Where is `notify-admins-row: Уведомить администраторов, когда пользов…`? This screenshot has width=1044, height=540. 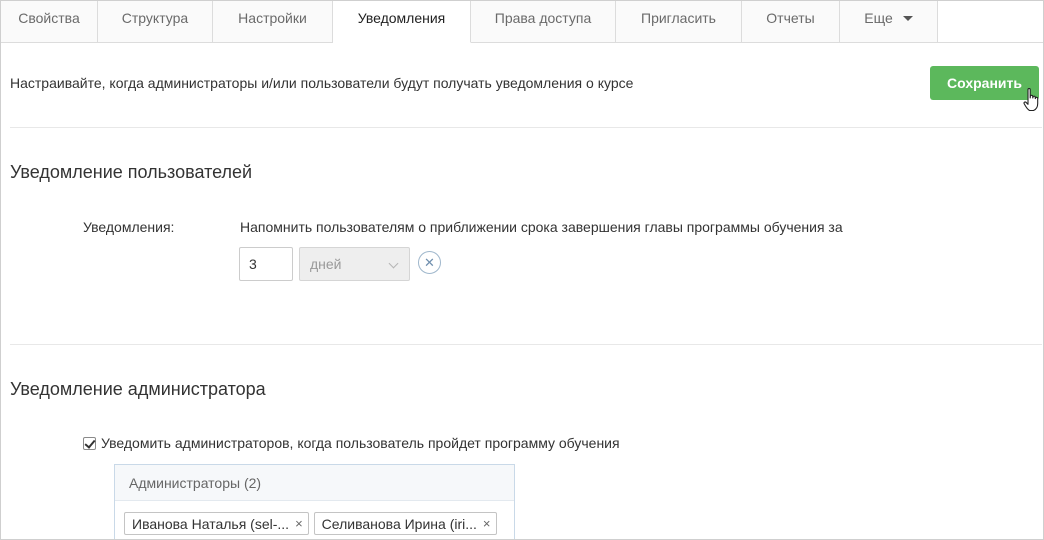
notify-admins-row: Уведомить администраторов, когда пользов… is located at coordinates (351, 443).